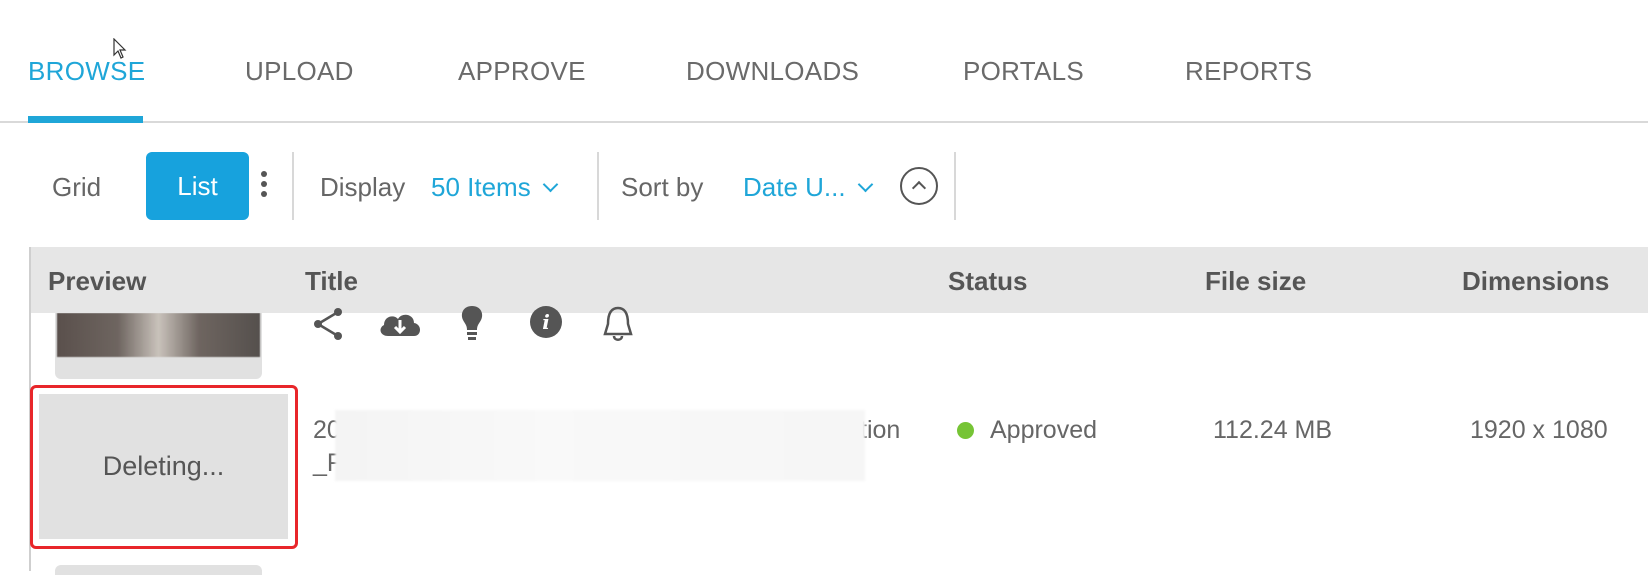 Image resolution: width=1648 pixels, height=575 pixels. What do you see at coordinates (86, 71) in the screenshot?
I see `tab-browse: BROWSE` at bounding box center [86, 71].